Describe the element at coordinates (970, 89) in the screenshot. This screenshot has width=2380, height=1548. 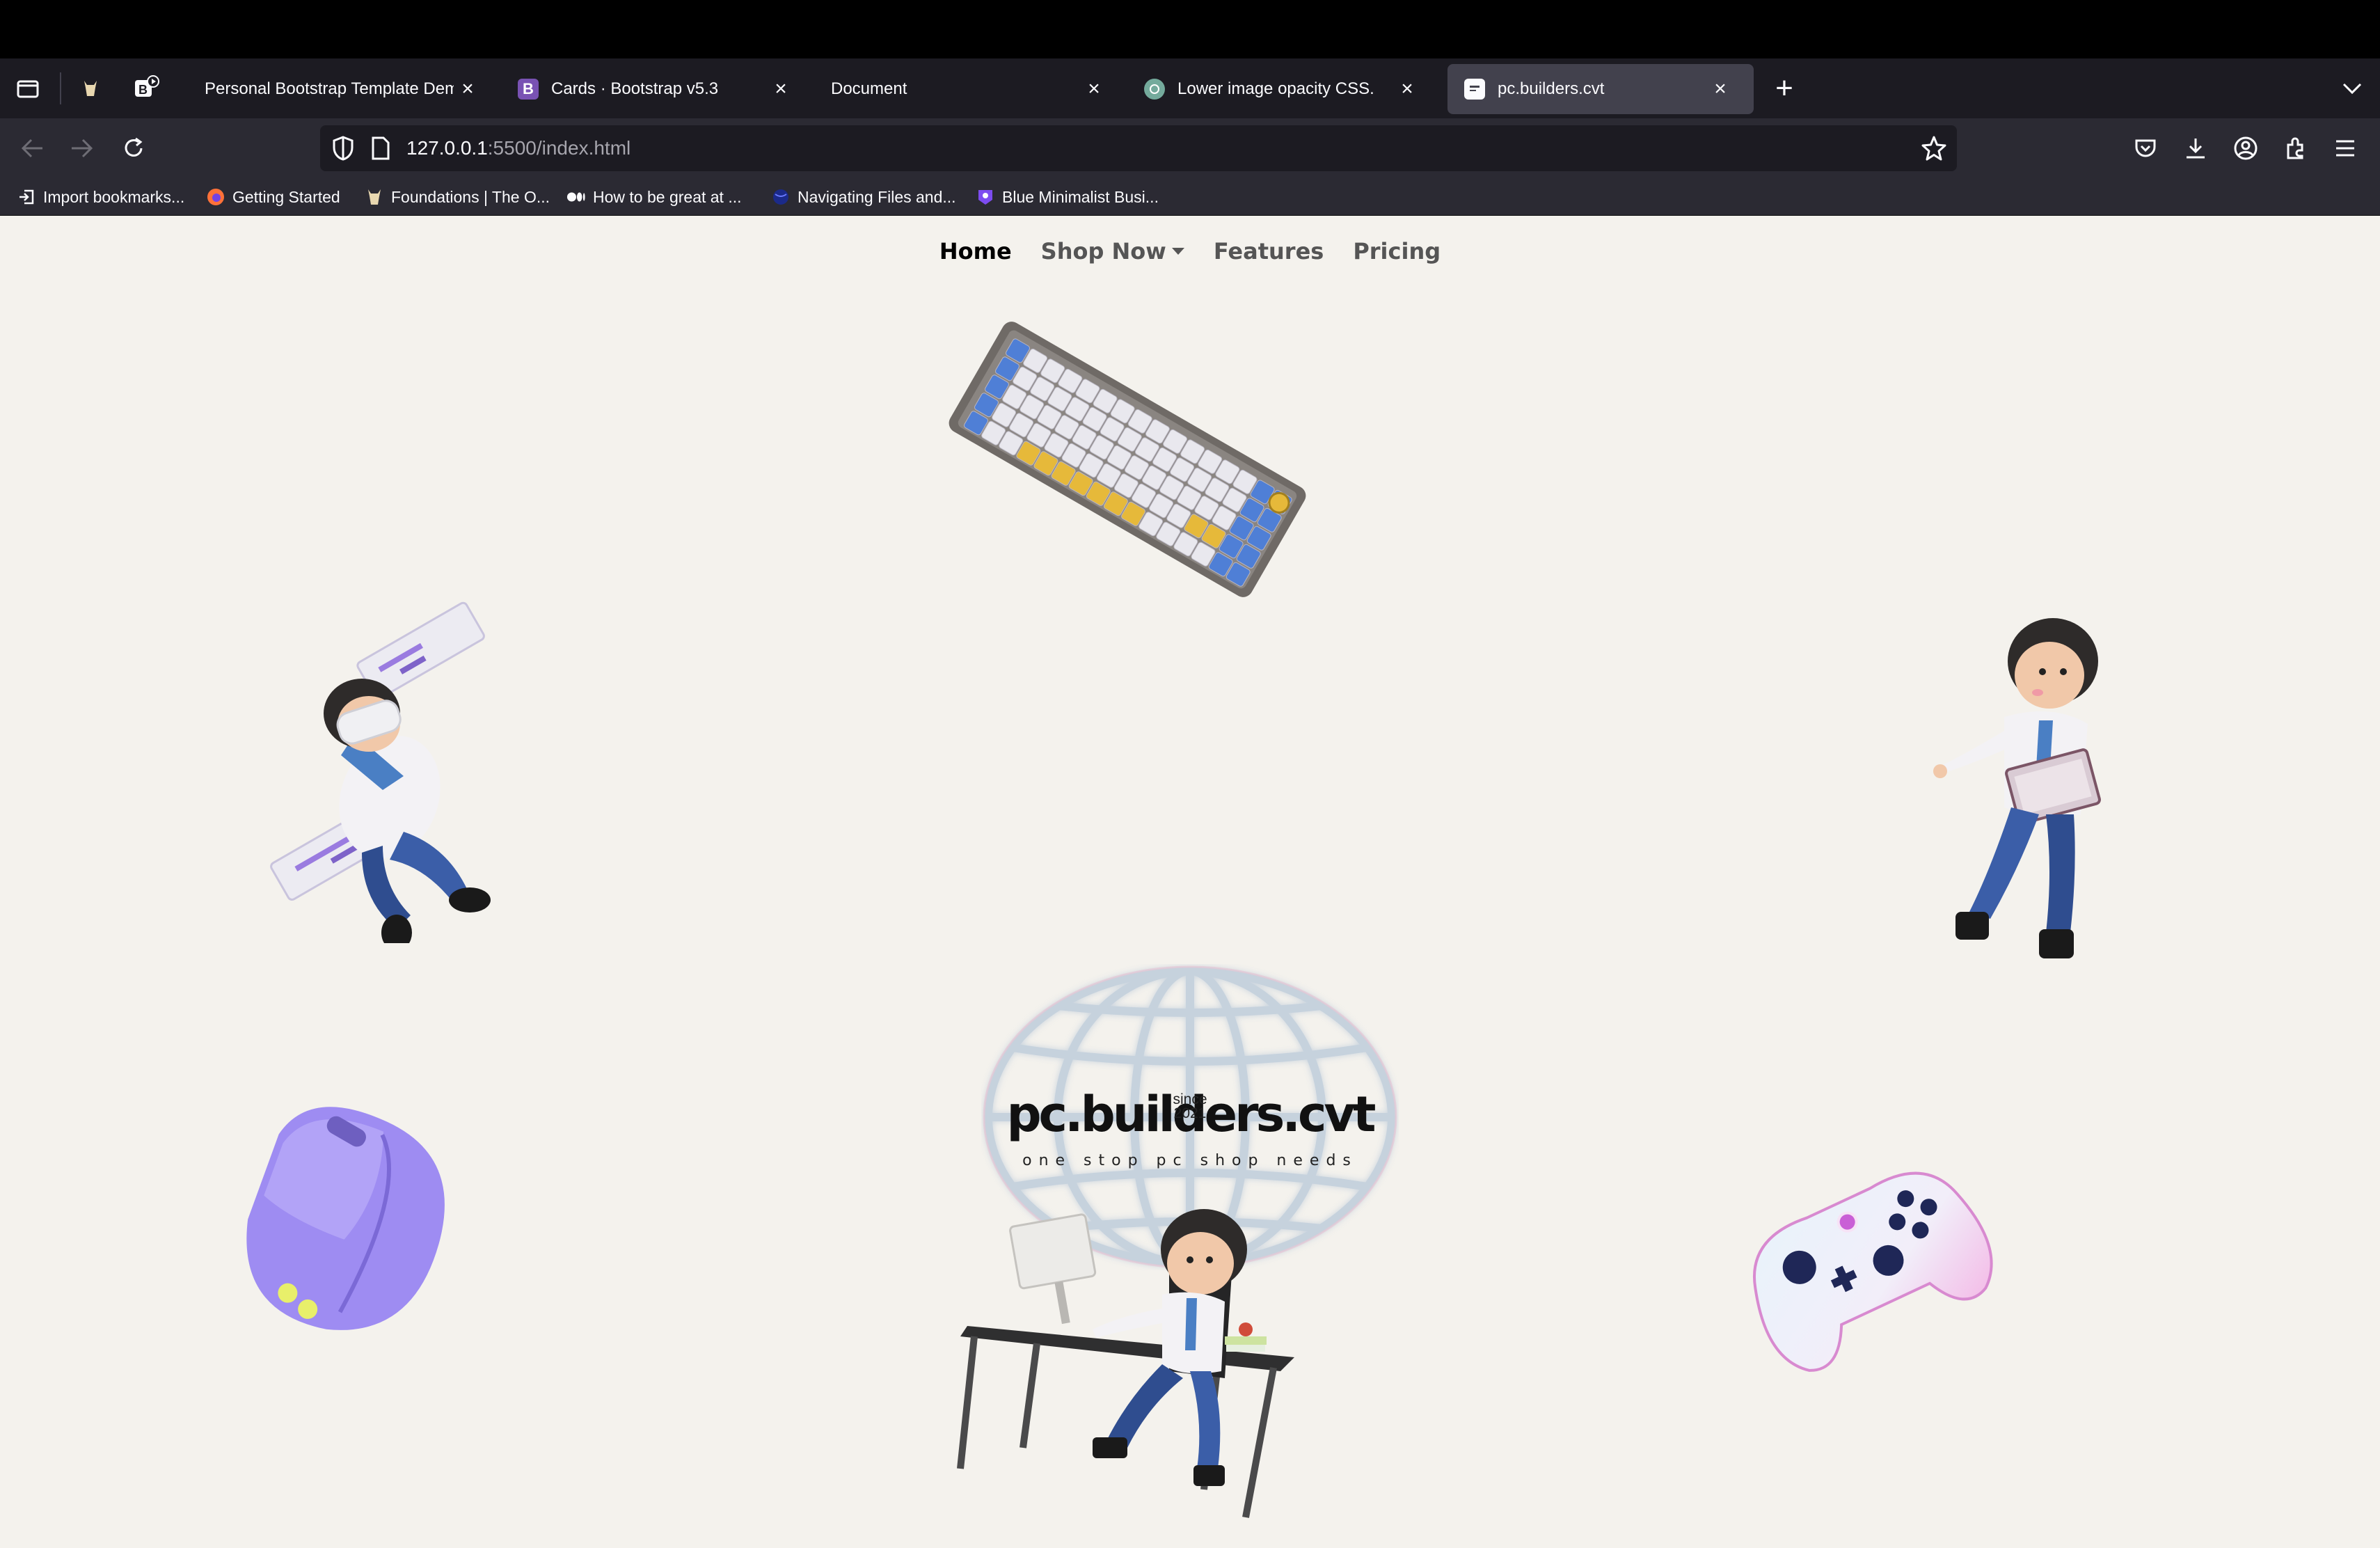
I see `tab-document: Document ×` at that location.